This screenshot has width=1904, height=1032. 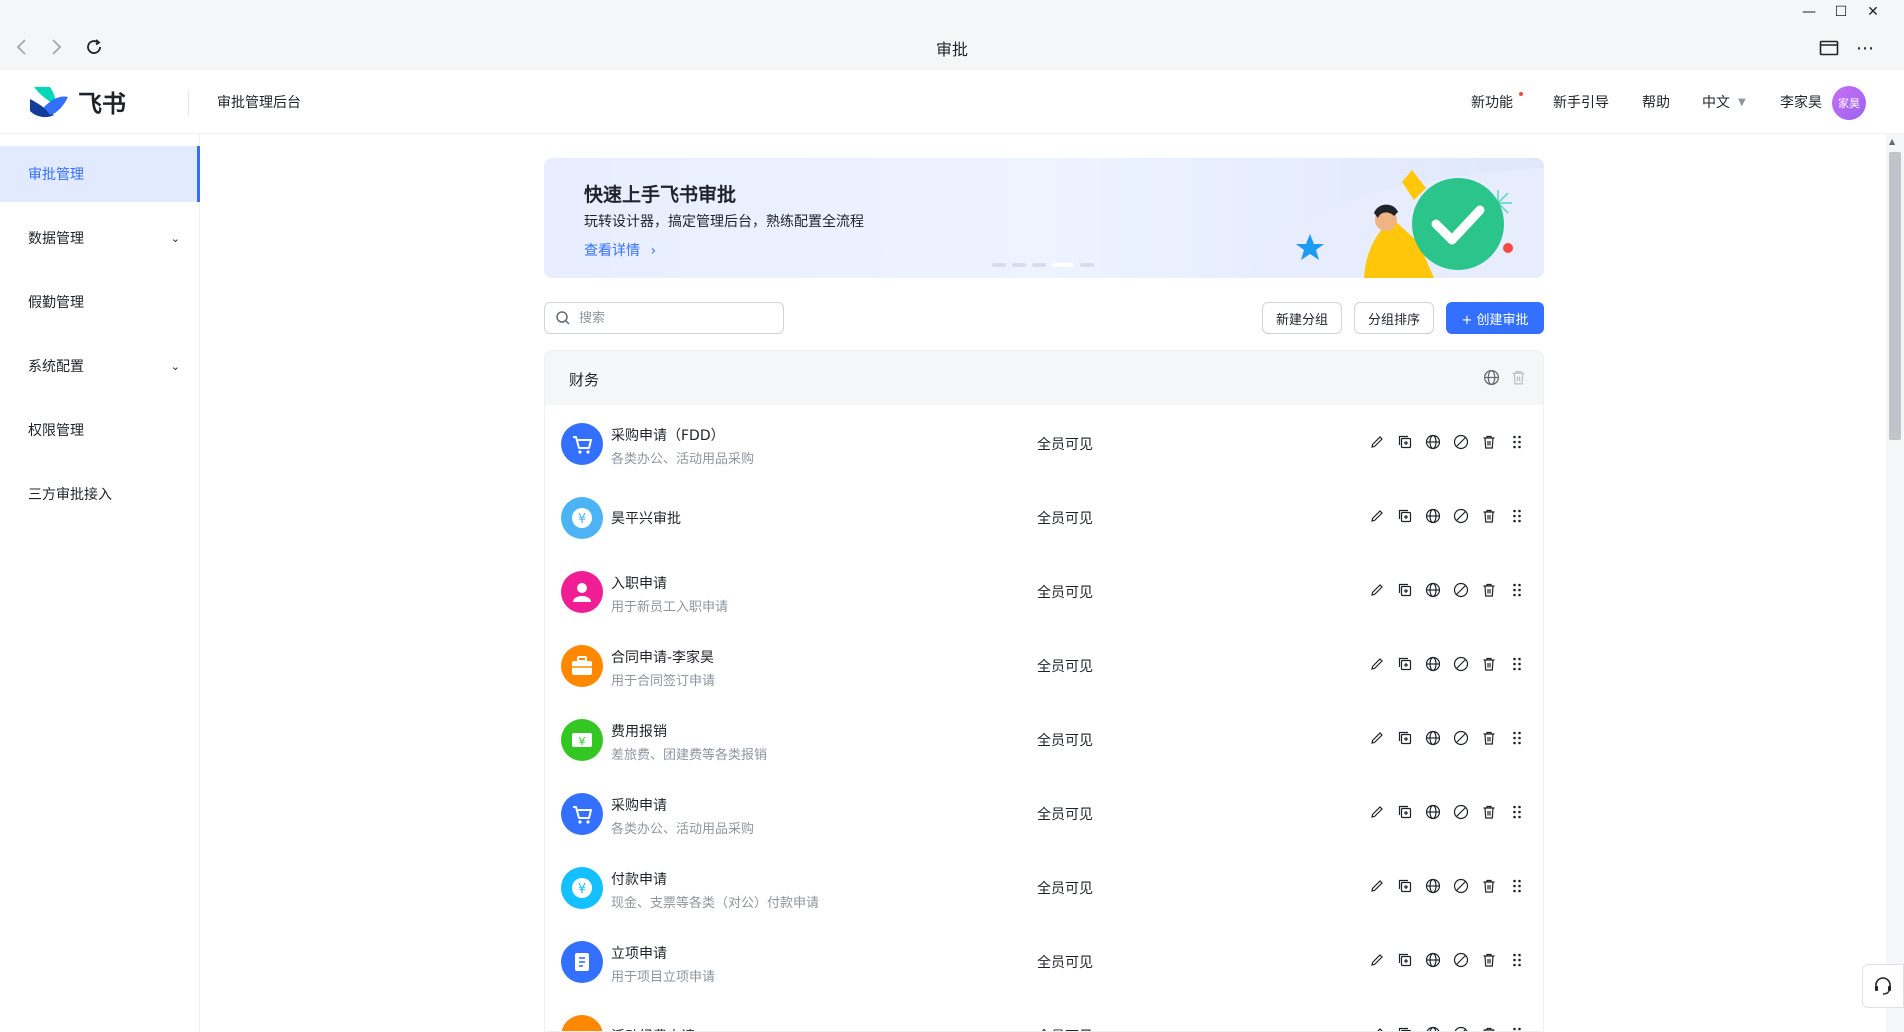 I want to click on approval-row: ¥ 费用报销 差旅费、团建费等各类报销 全员可见, so click(x=1044, y=738).